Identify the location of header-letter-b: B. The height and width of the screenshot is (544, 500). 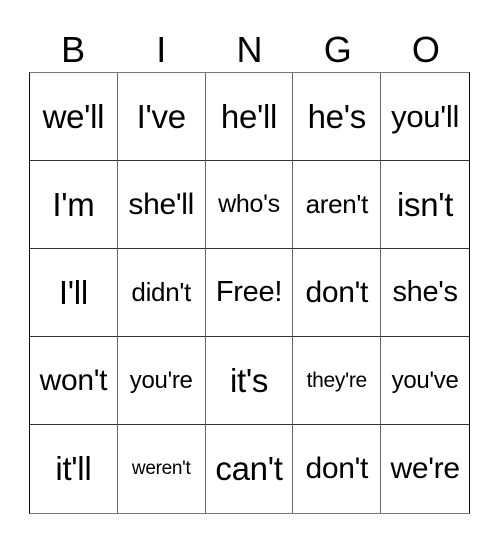
(73, 49).